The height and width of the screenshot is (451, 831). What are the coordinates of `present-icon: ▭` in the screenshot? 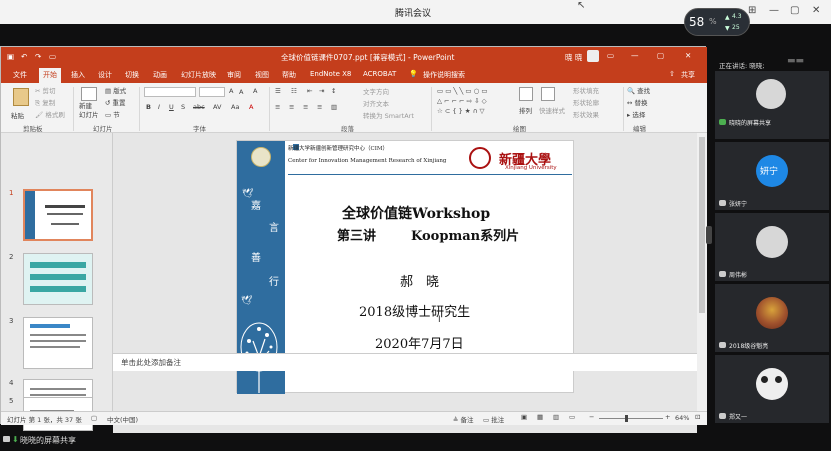 It's located at (52, 56).